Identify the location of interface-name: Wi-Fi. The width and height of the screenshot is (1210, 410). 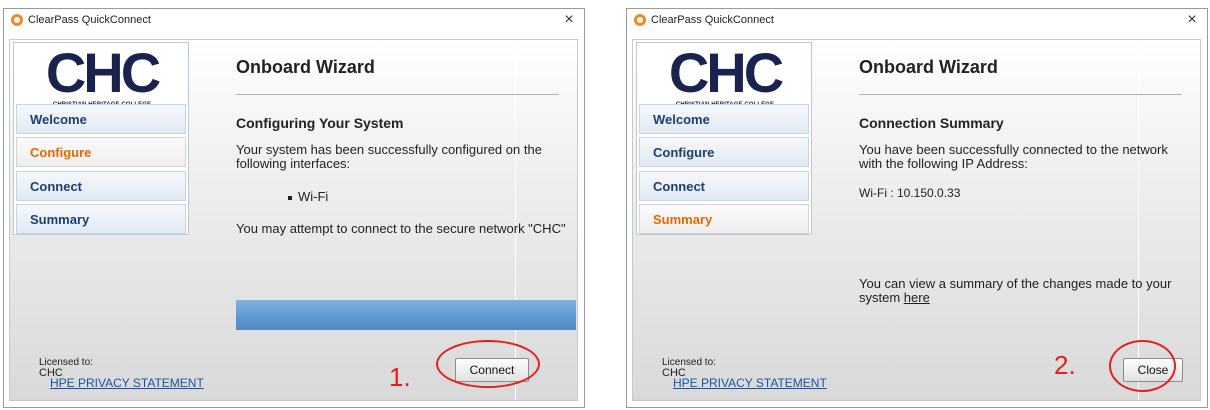
(313, 196).